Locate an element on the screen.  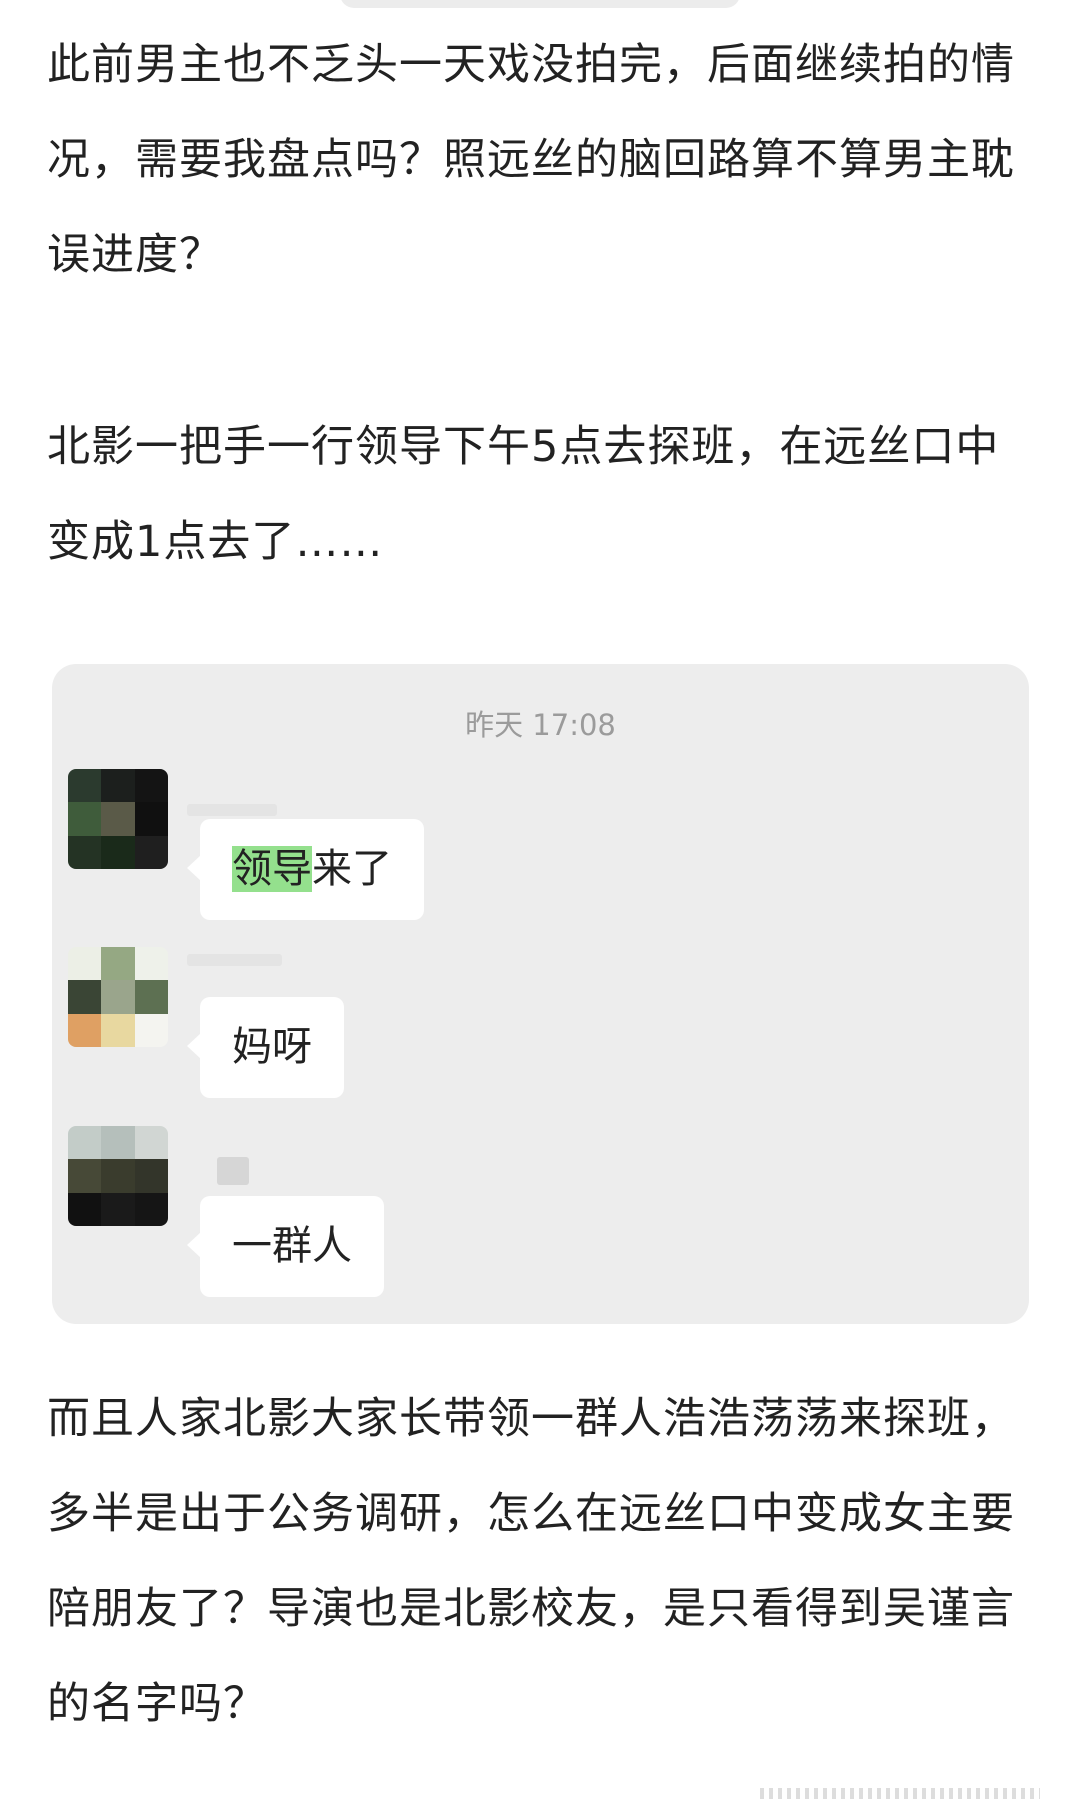
message-text: 妈呀 is located at coordinates (272, 1047).